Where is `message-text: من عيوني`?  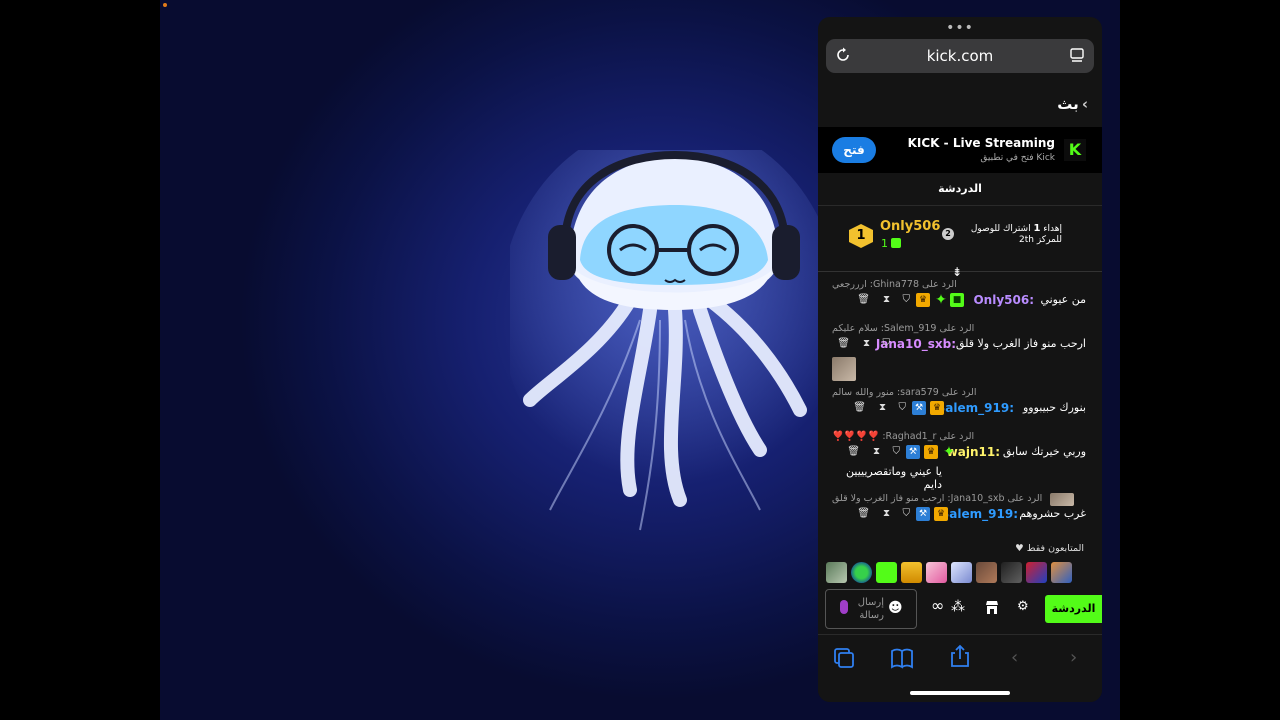 message-text: من عيوني is located at coordinates (1063, 299).